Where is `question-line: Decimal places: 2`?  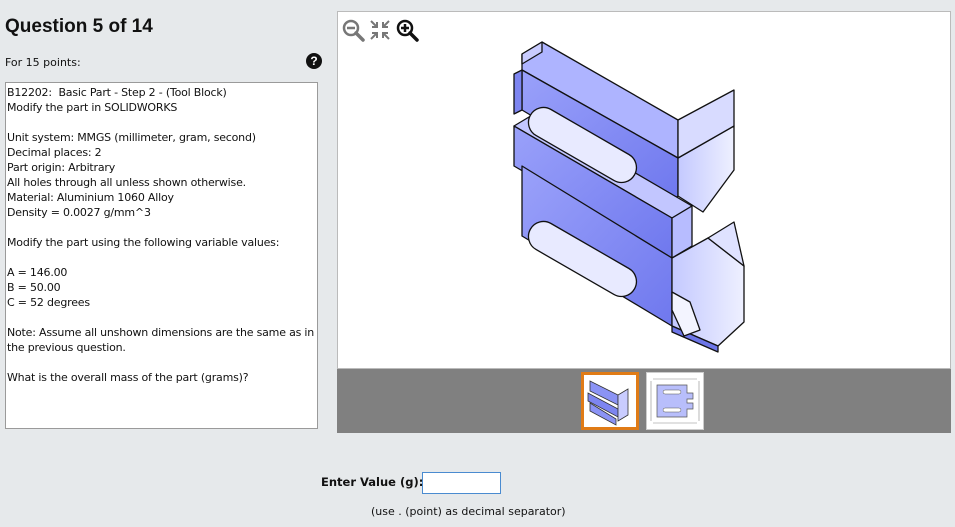 question-line: Decimal places: 2 is located at coordinates (54, 152).